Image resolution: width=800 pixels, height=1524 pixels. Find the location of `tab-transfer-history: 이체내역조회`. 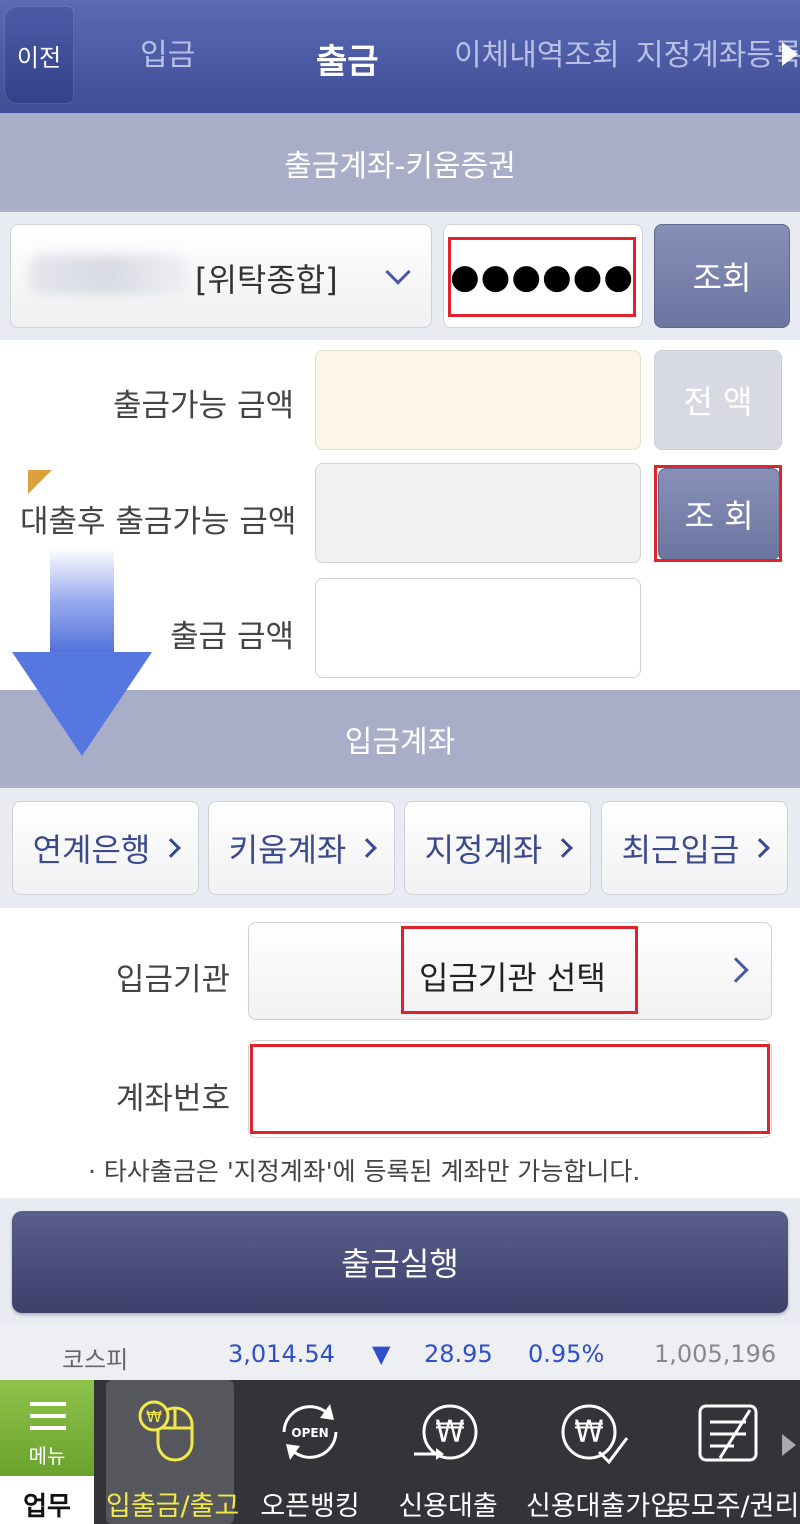

tab-transfer-history: 이체내역조회 is located at coordinates (537, 52).